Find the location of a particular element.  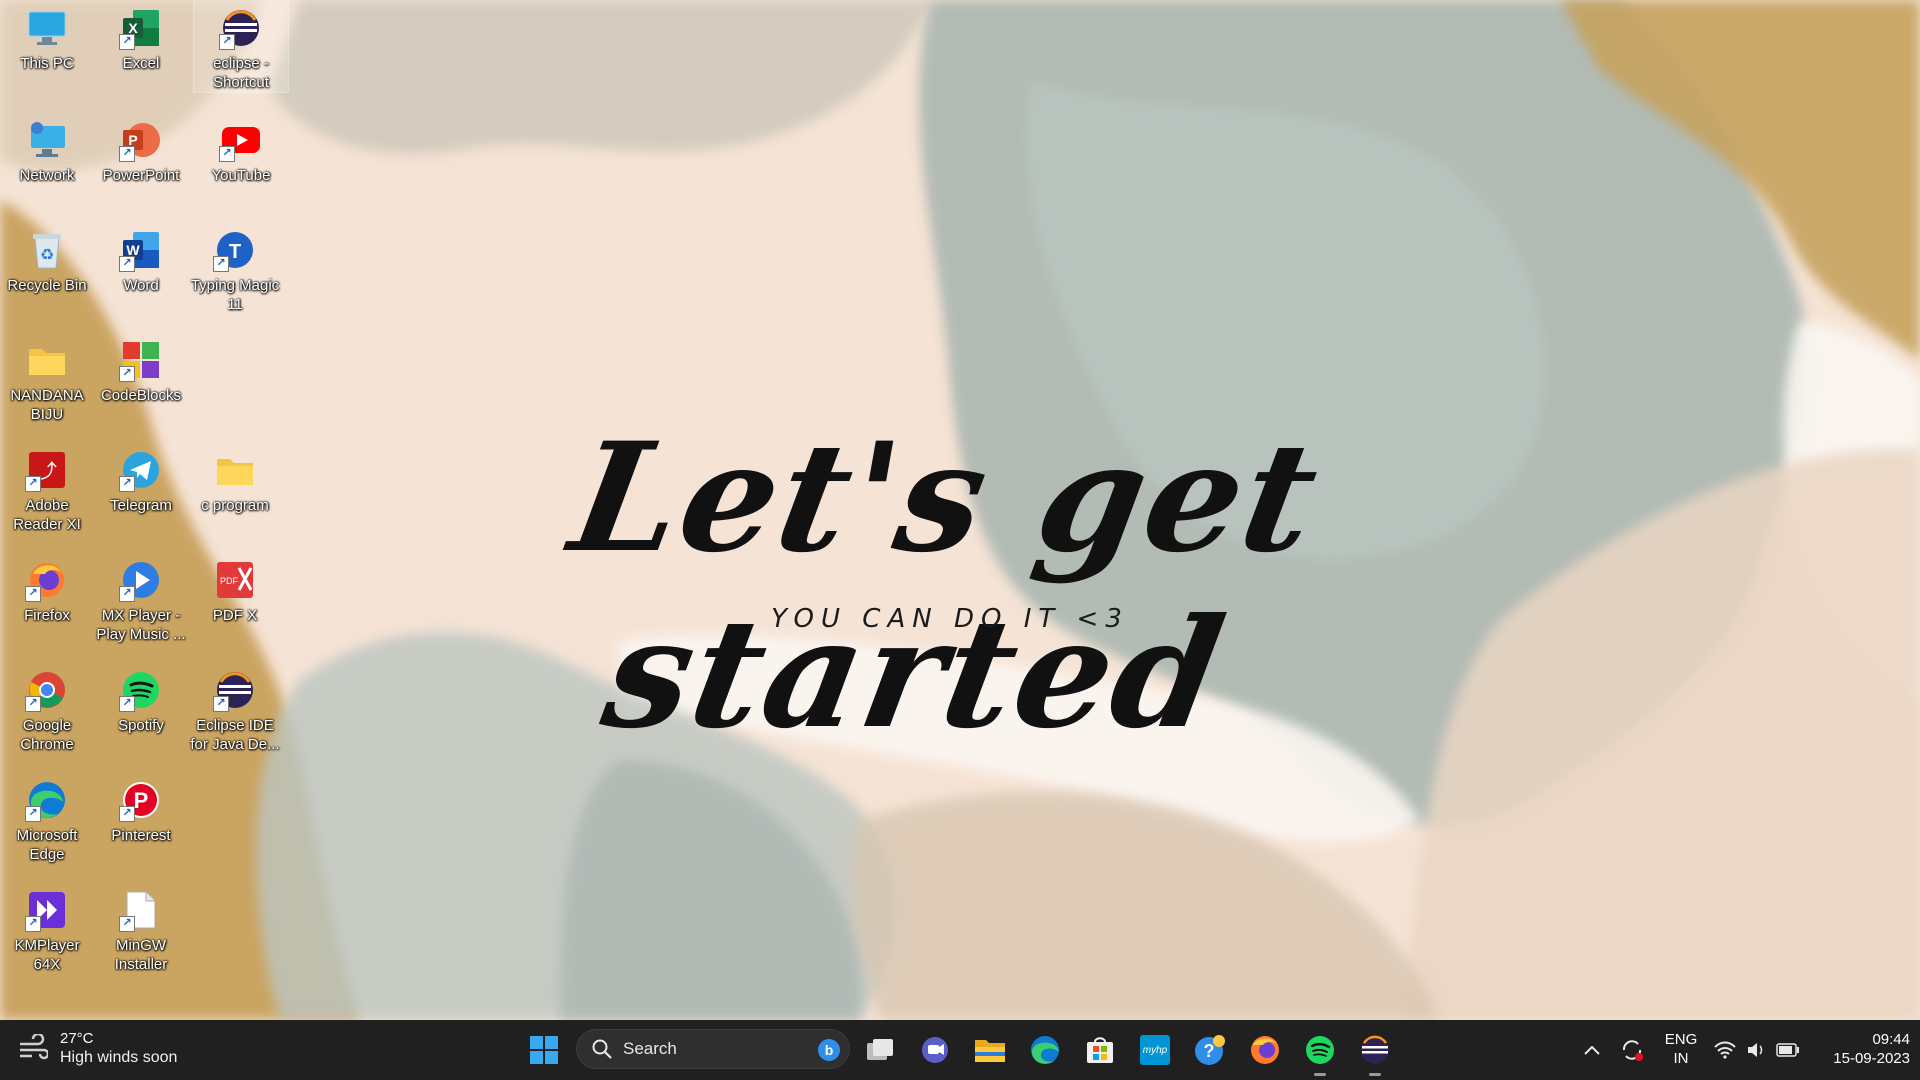

file-icon: ↗ is located at coordinates (140, 911).